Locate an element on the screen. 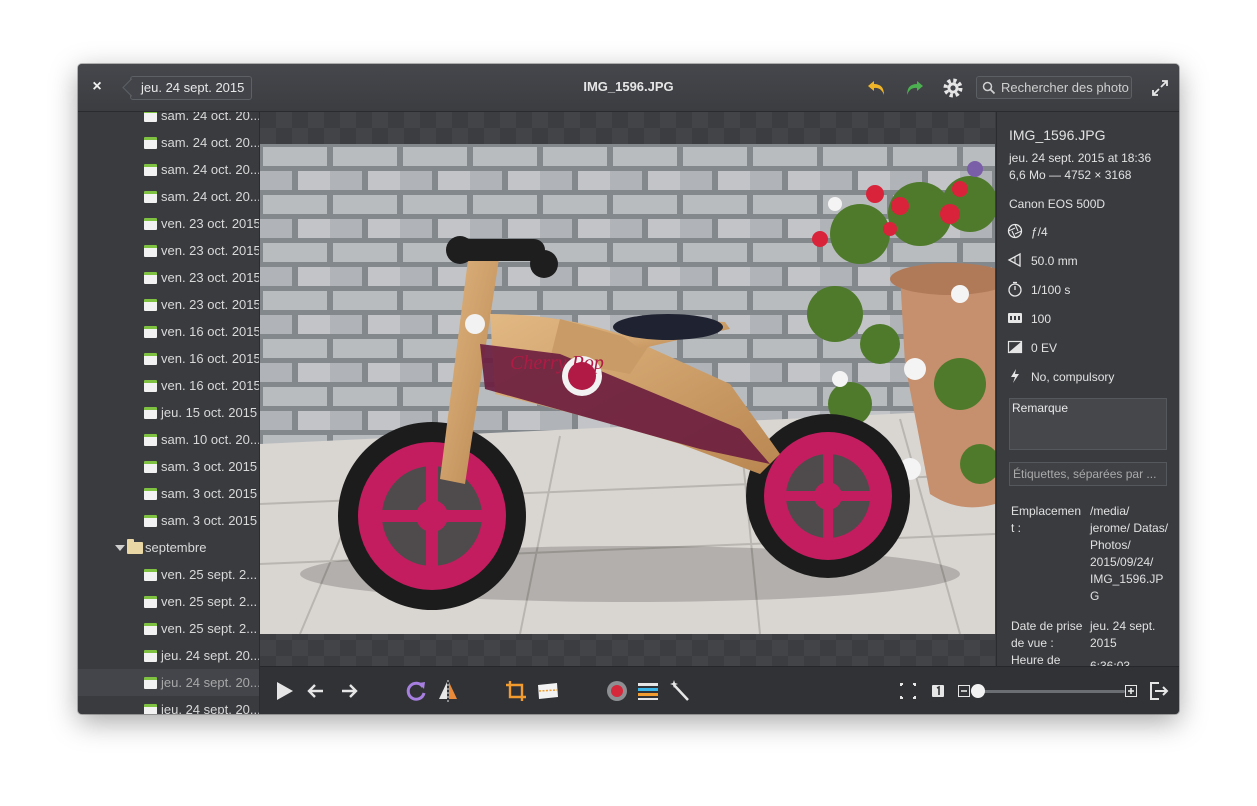 The width and height of the screenshot is (1257, 806). back-button: jeu. 24 sept. 2015 is located at coordinates (191, 88).